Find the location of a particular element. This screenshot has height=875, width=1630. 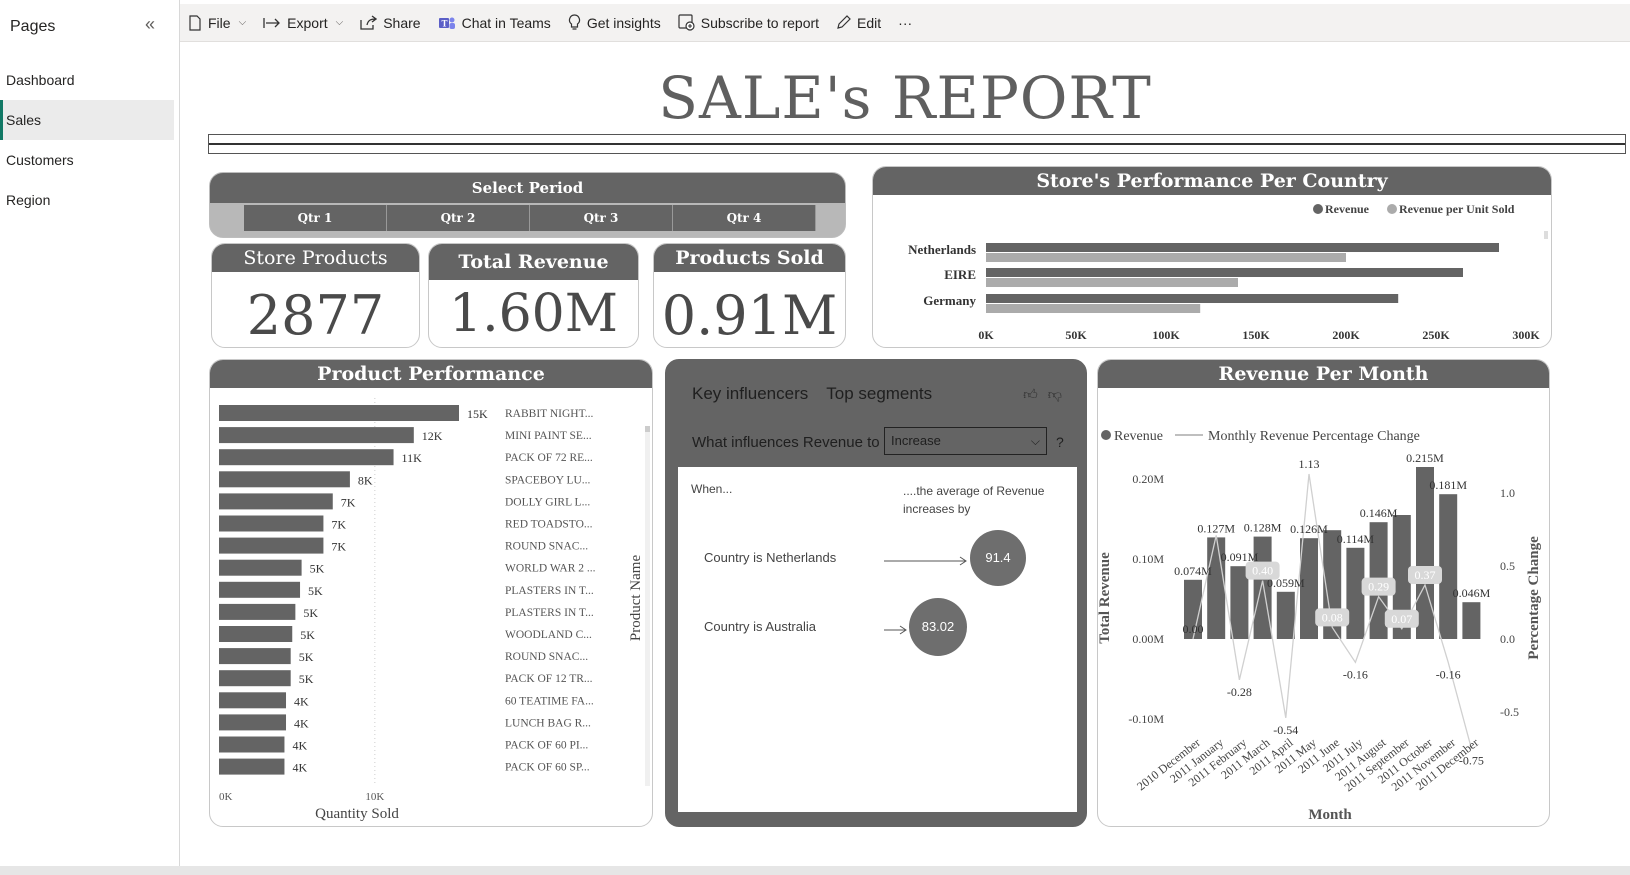

data-label: 8K is located at coordinates (365, 480).